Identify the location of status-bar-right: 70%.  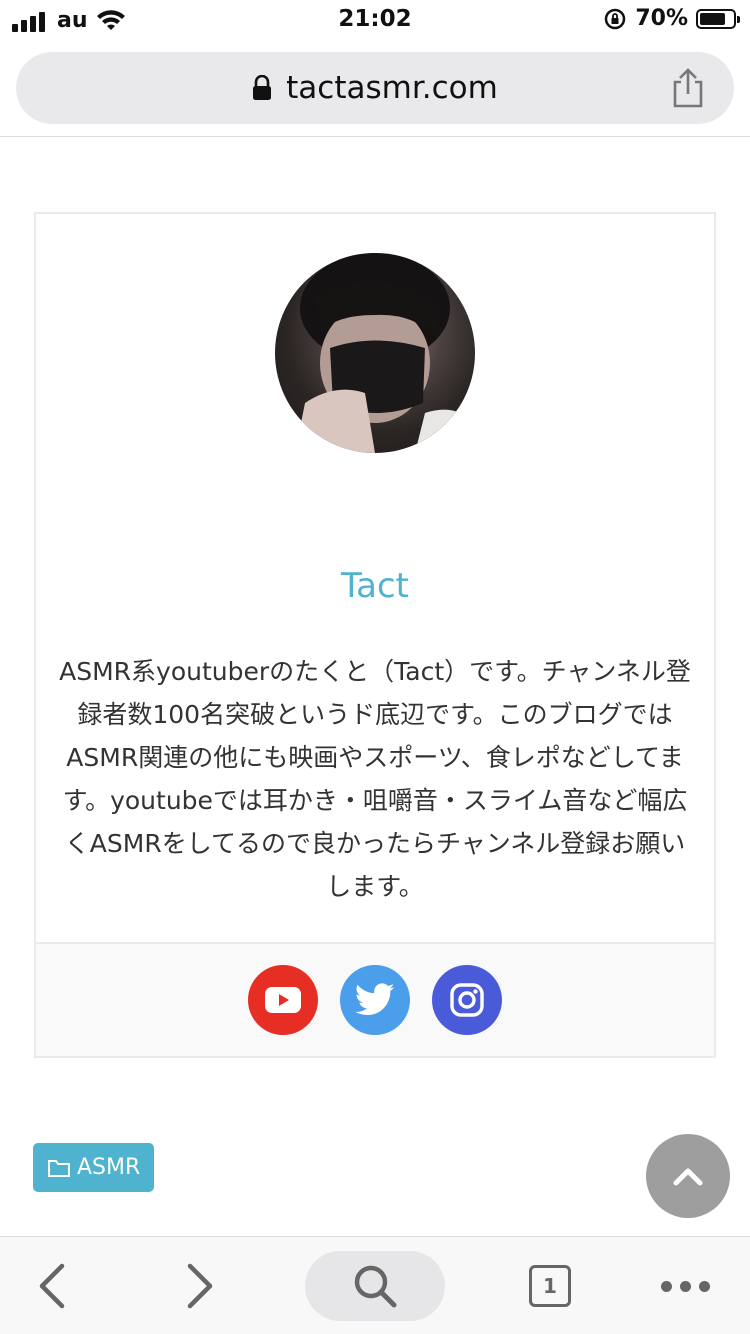
(671, 18).